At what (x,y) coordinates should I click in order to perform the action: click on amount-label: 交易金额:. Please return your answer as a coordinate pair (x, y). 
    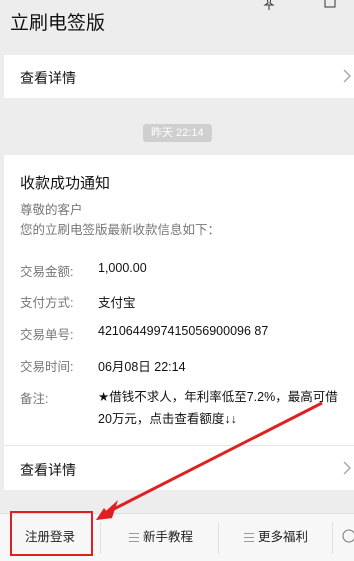
    Looking at the image, I should click on (47, 272).